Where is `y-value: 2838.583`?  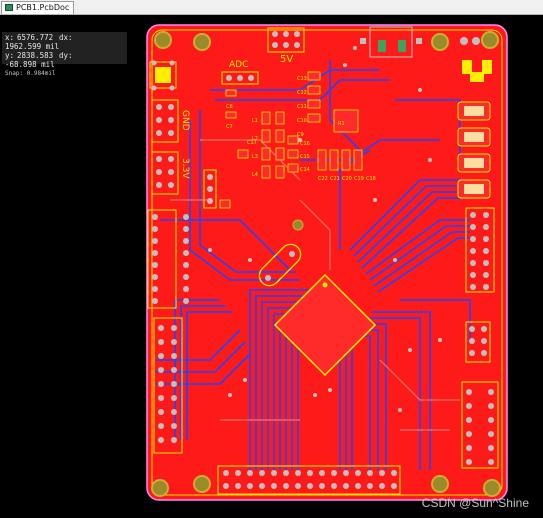
y-value: 2838.583 is located at coordinates (35, 55).